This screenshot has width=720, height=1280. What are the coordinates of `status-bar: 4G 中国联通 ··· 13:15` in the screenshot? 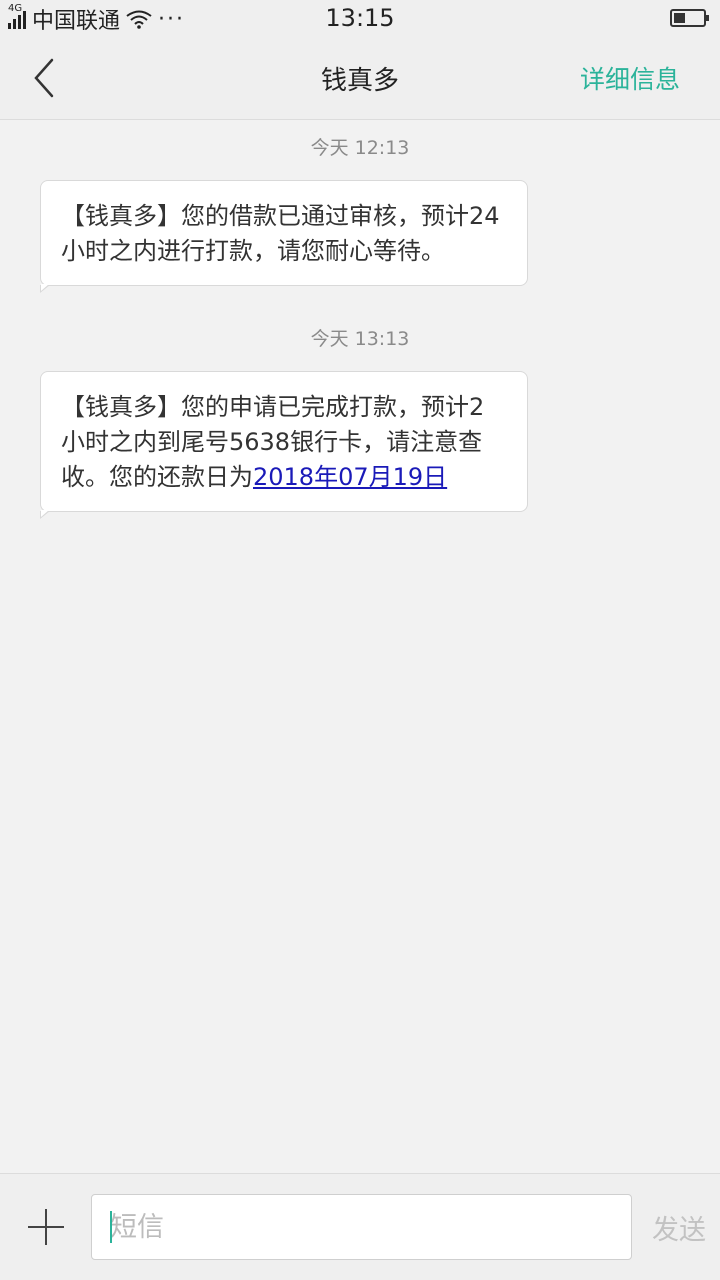 It's located at (360, 19).